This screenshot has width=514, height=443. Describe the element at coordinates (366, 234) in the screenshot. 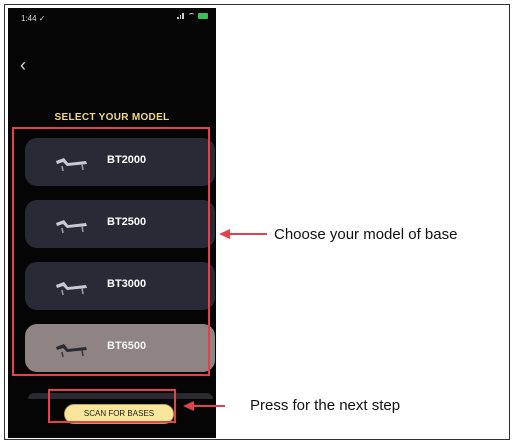

I see `model-hint-text: Choose your model of base` at that location.